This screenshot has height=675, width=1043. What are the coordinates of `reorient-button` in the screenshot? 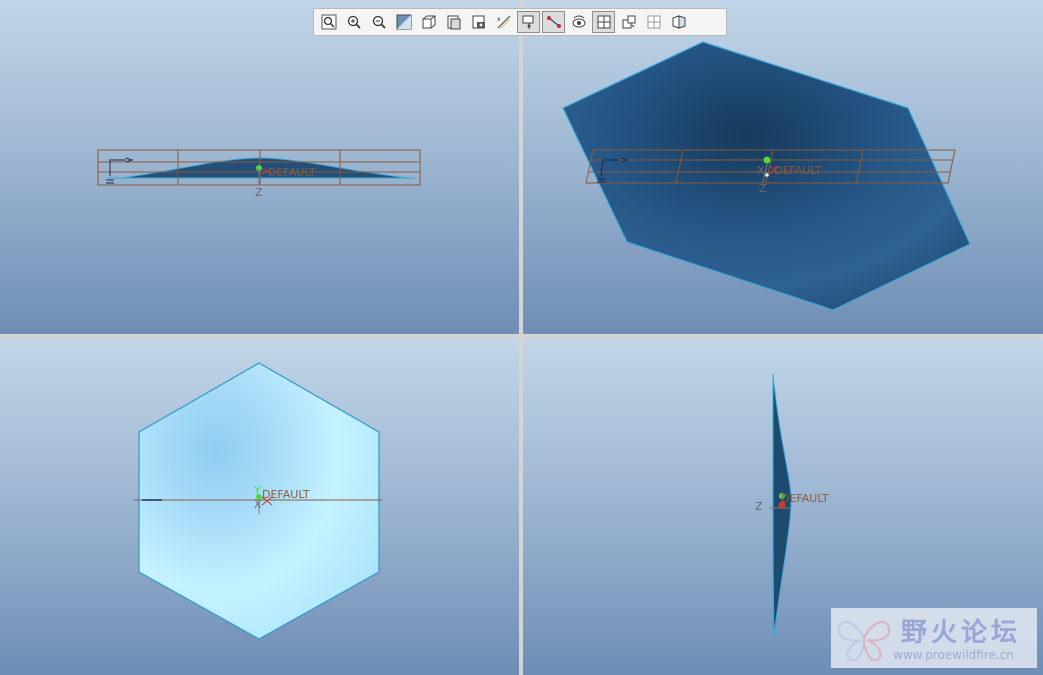 It's located at (403, 22).